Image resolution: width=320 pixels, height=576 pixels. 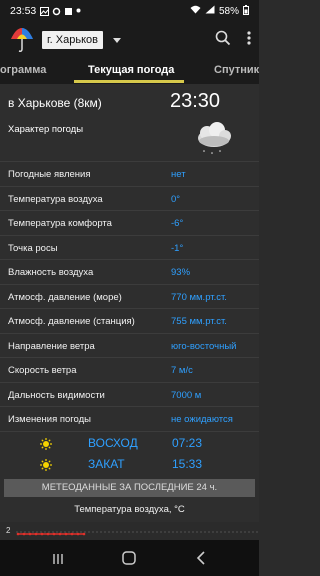 What do you see at coordinates (106, 464) in the screenshot?
I see `sunset-label: ЗАКАТ` at bounding box center [106, 464].